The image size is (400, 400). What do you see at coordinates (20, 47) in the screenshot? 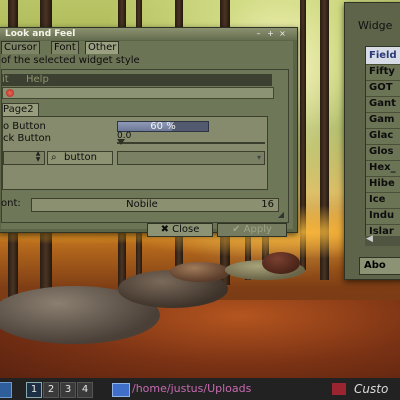
I see `tab-cursor: Cursor` at bounding box center [20, 47].